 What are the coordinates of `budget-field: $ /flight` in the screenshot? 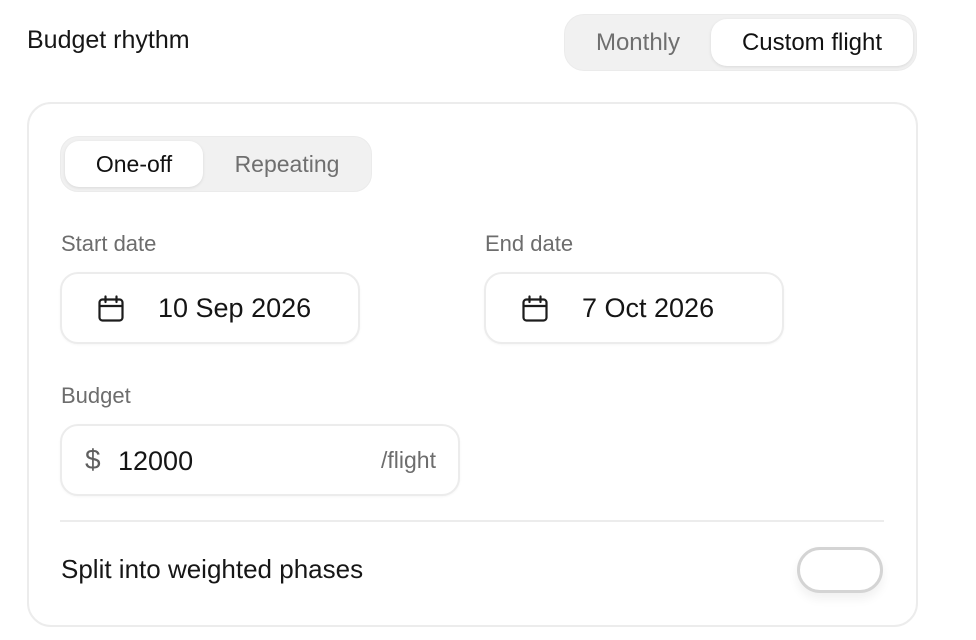 It's located at (260, 460).